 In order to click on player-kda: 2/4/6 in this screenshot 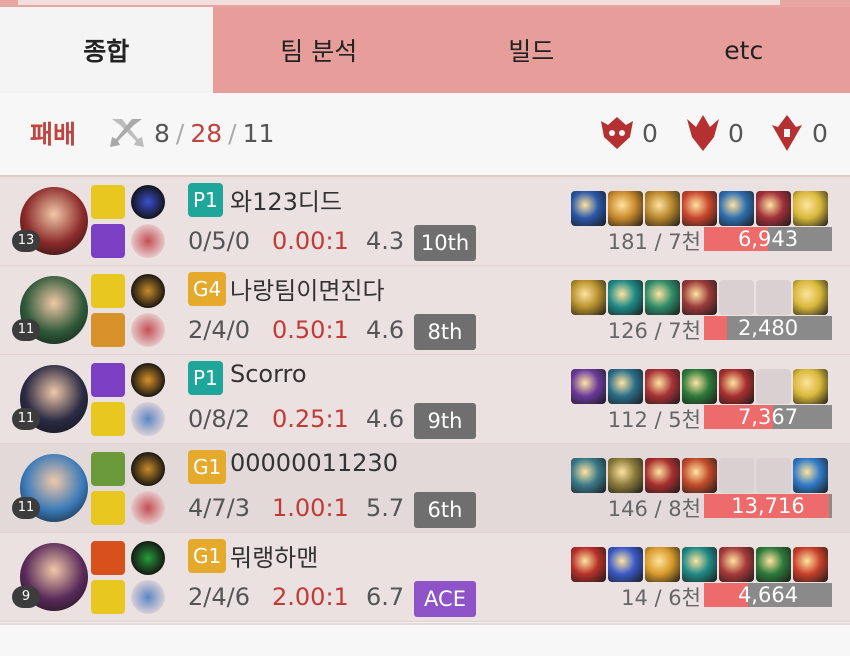, I will do `click(219, 597)`.